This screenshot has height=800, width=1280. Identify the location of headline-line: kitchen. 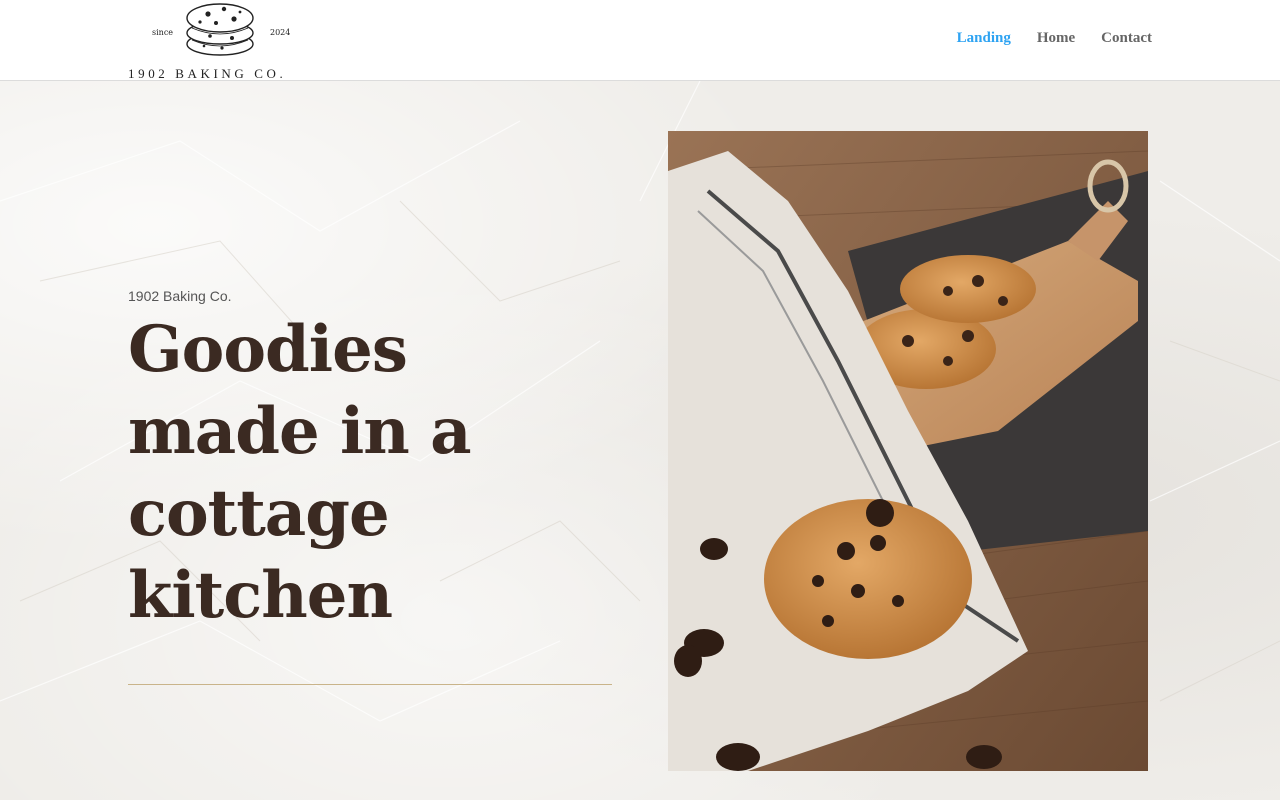
(260, 595).